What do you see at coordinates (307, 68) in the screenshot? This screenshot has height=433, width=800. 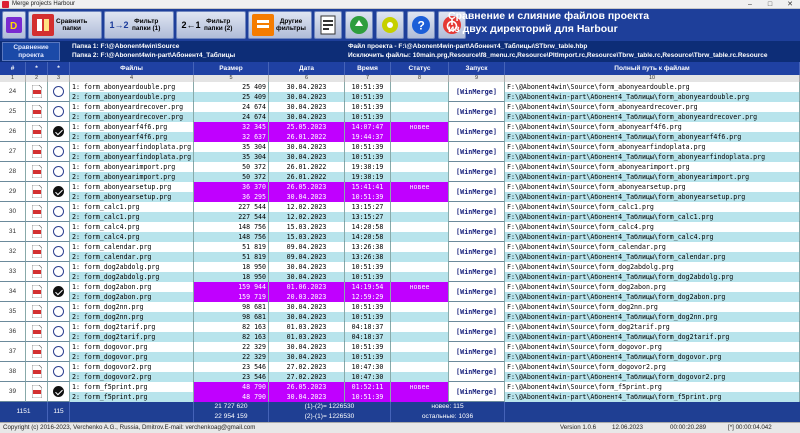 I see `col-header-date: Дата` at bounding box center [307, 68].